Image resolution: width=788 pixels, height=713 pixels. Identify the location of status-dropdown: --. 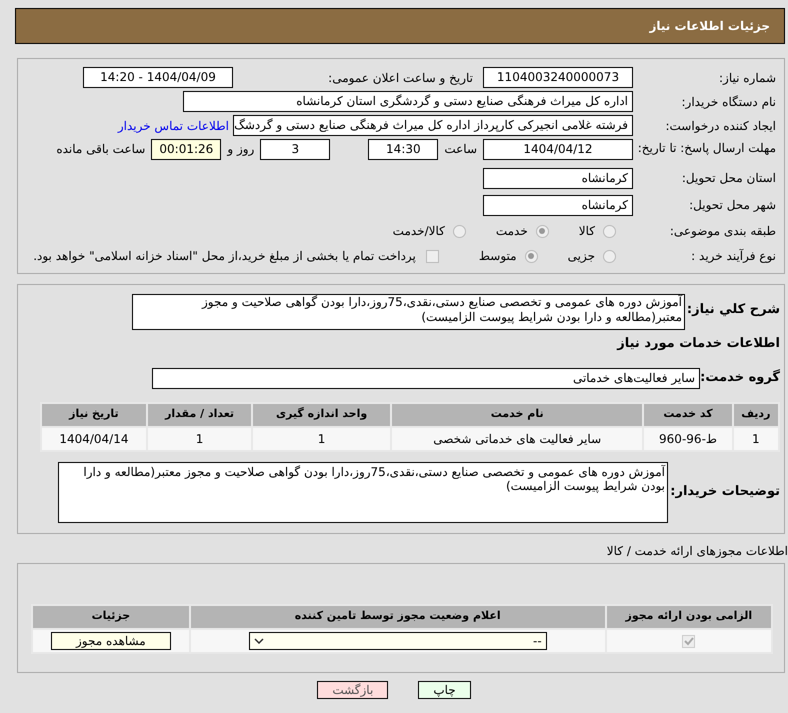
(397, 641).